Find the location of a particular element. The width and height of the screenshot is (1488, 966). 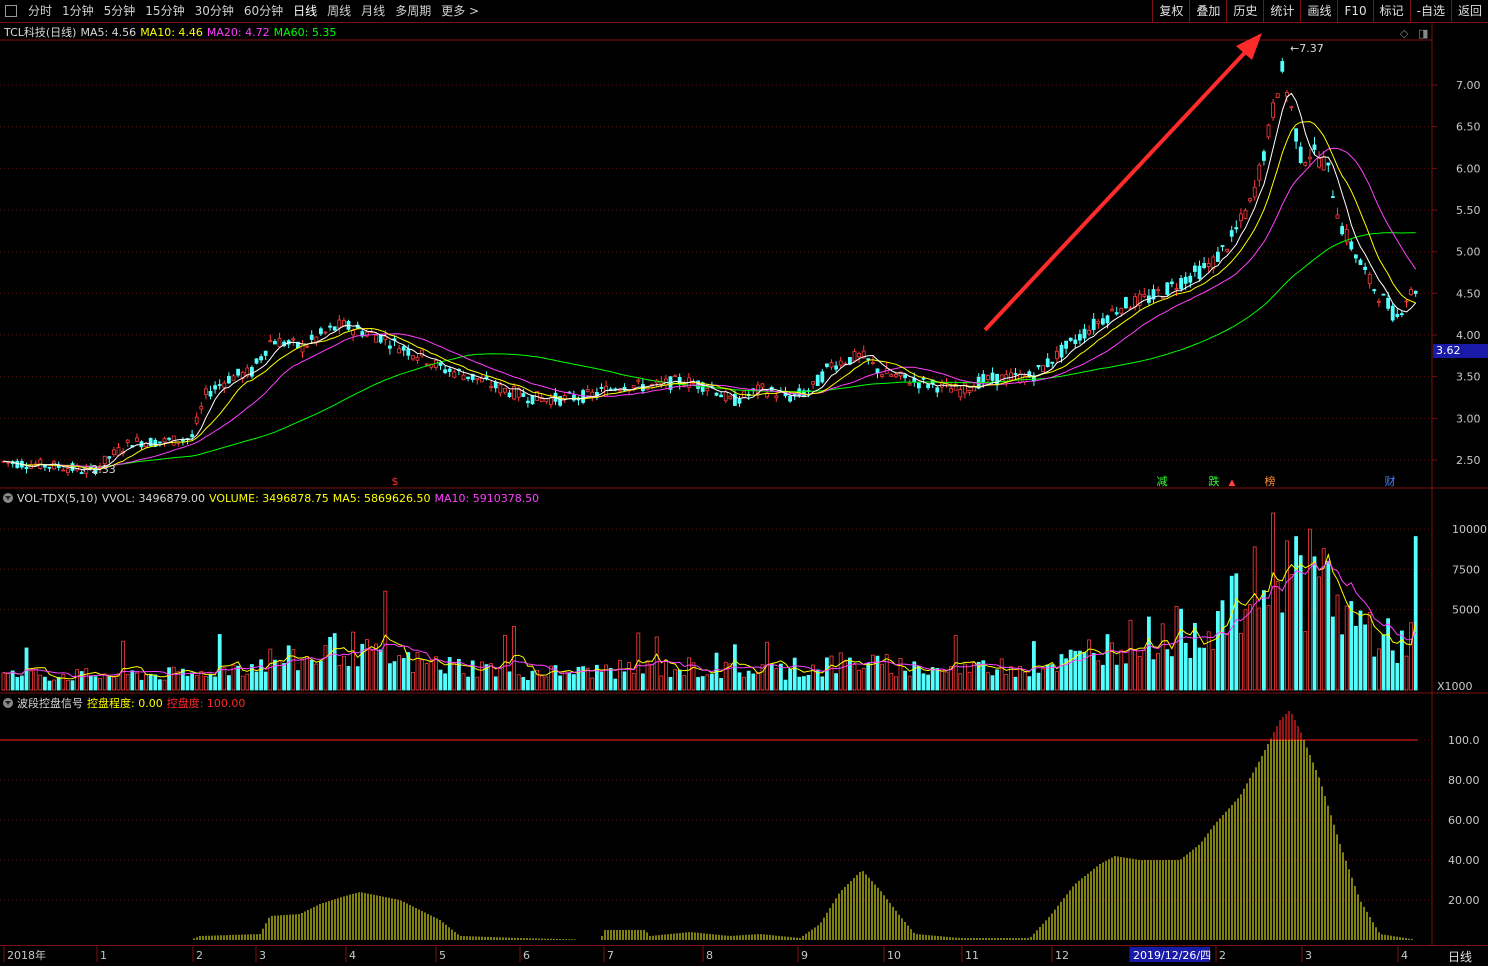

volume-indicator-name: VOL-TDX(5,10) is located at coordinates (57, 498).